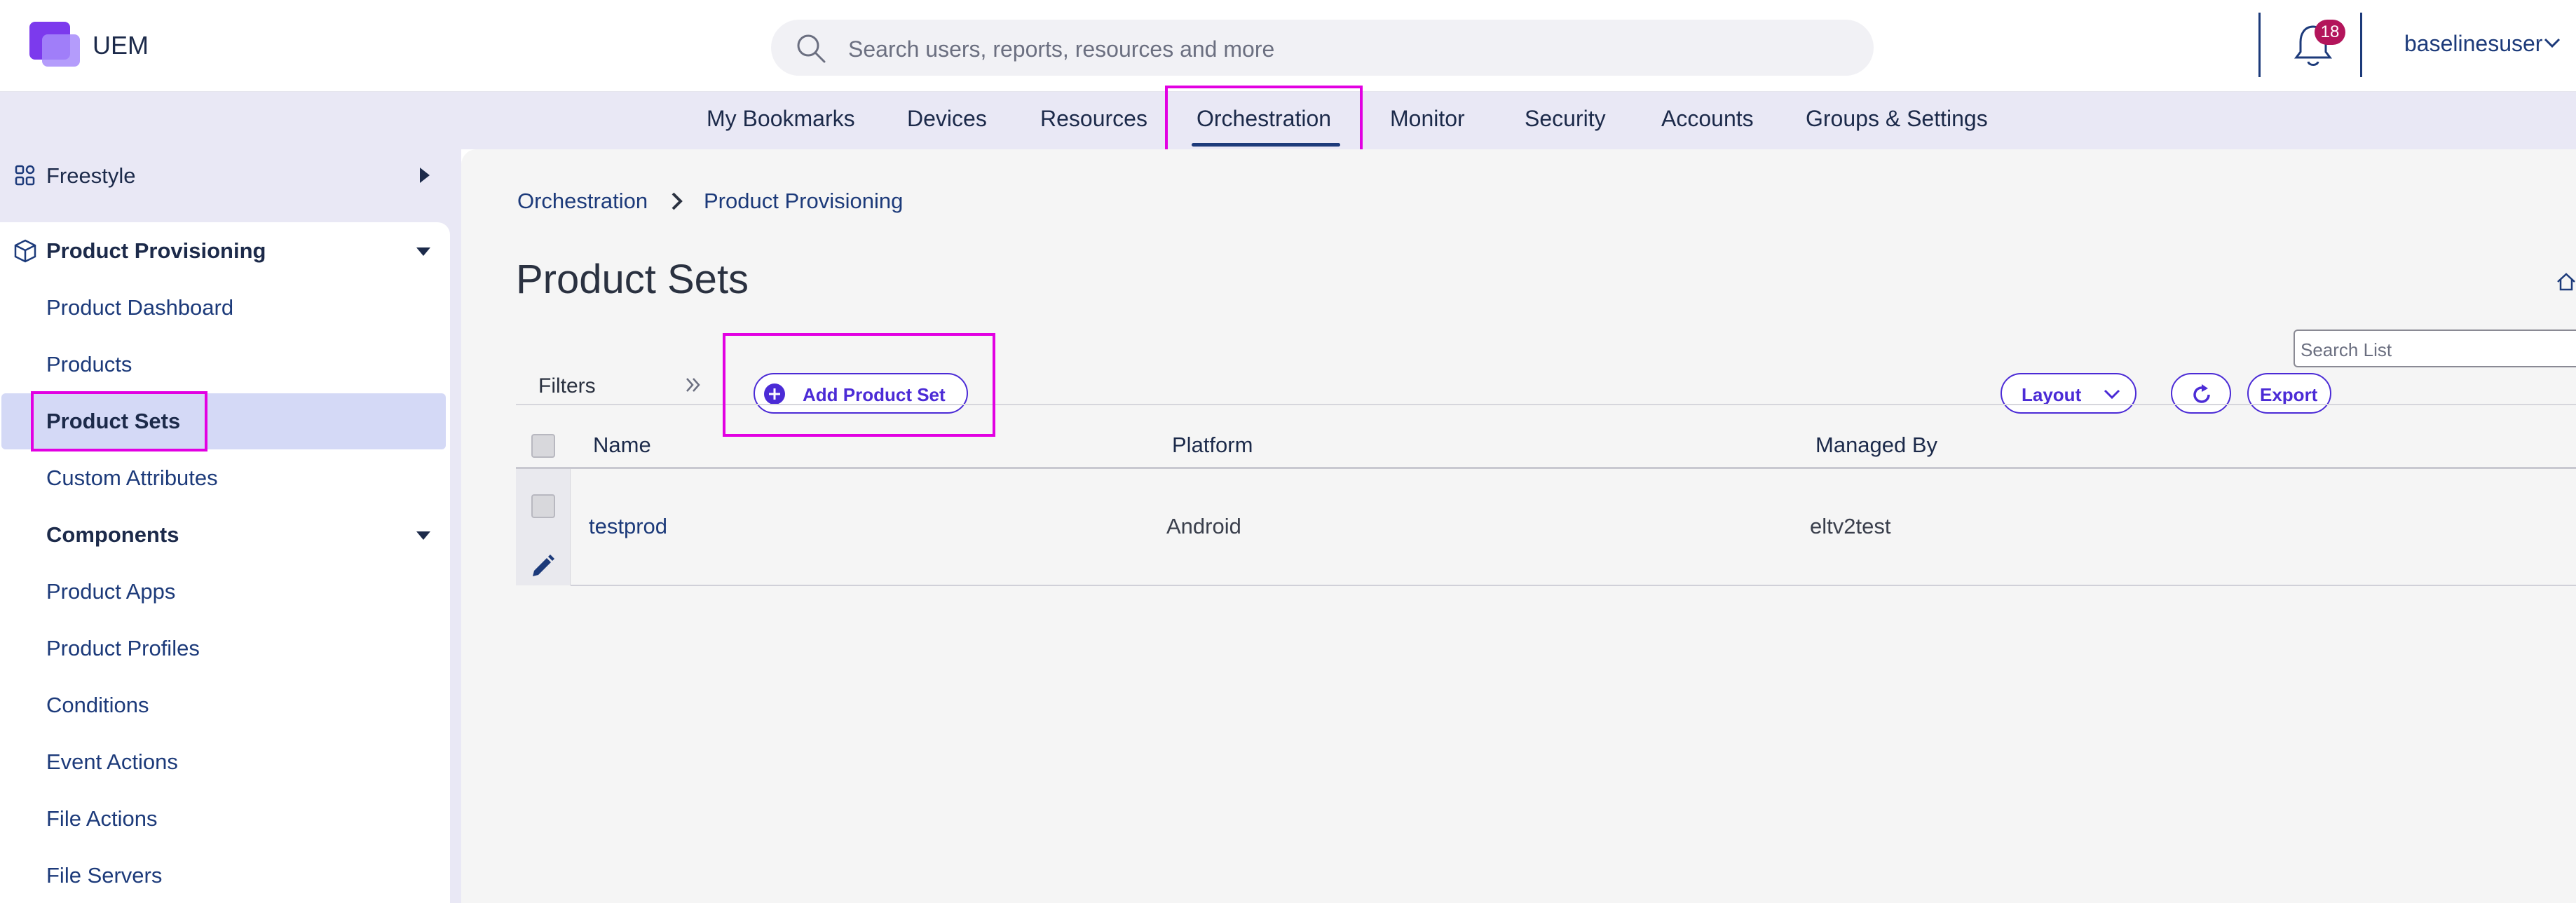 This screenshot has height=903, width=2576. I want to click on nav-my-bookmarks: My Bookmarks, so click(781, 119).